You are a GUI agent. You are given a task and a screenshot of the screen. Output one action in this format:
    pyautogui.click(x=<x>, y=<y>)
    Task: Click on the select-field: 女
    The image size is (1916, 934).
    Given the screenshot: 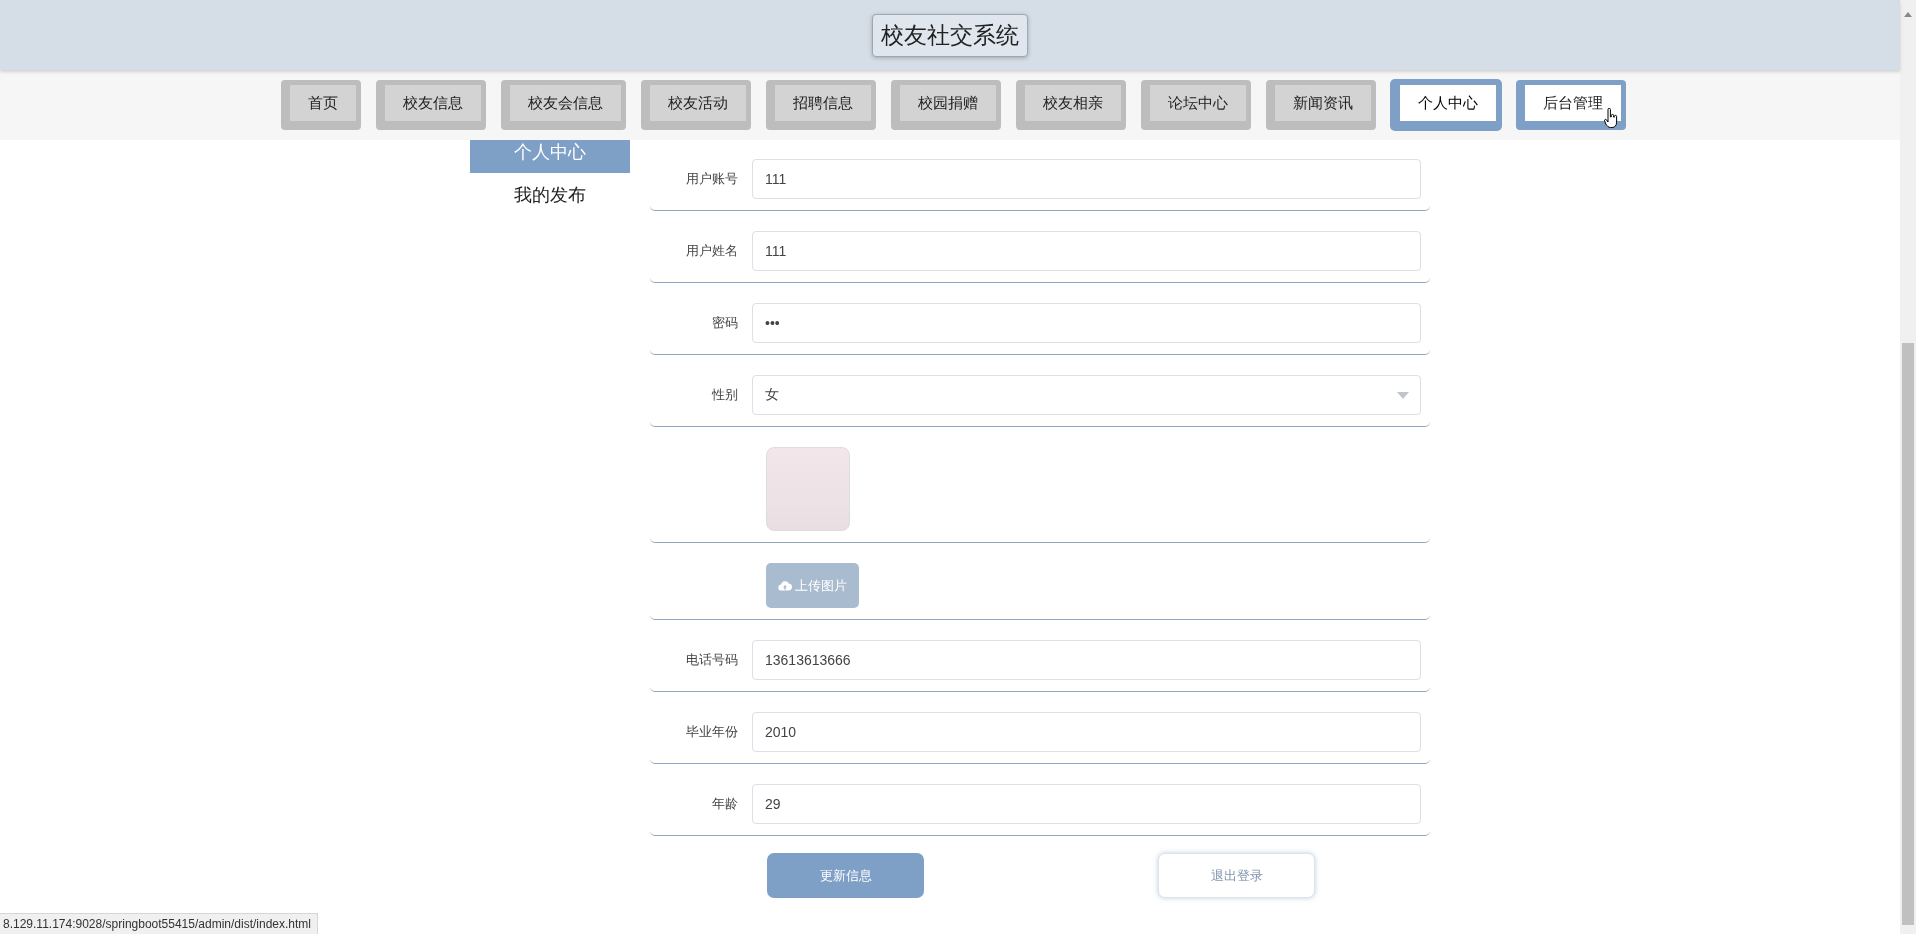 What is the action you would take?
    pyautogui.click(x=1086, y=395)
    